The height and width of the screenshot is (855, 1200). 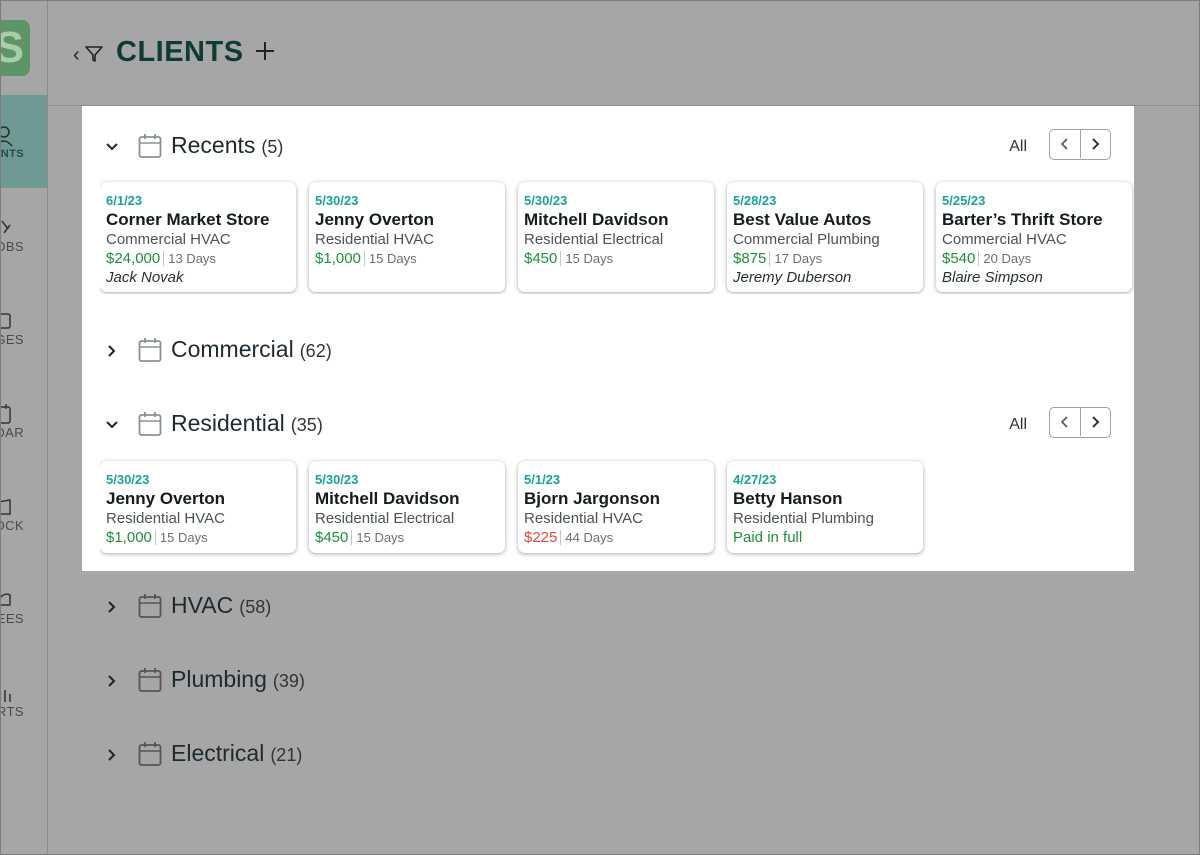 I want to click on recents-pager, so click(x=1080, y=144).